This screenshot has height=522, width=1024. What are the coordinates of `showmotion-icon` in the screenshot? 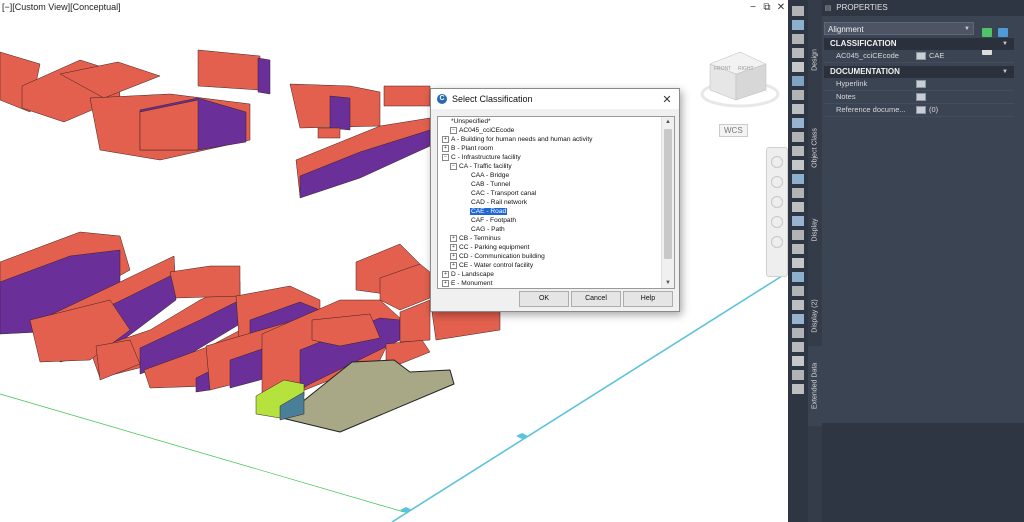 It's located at (777, 242).